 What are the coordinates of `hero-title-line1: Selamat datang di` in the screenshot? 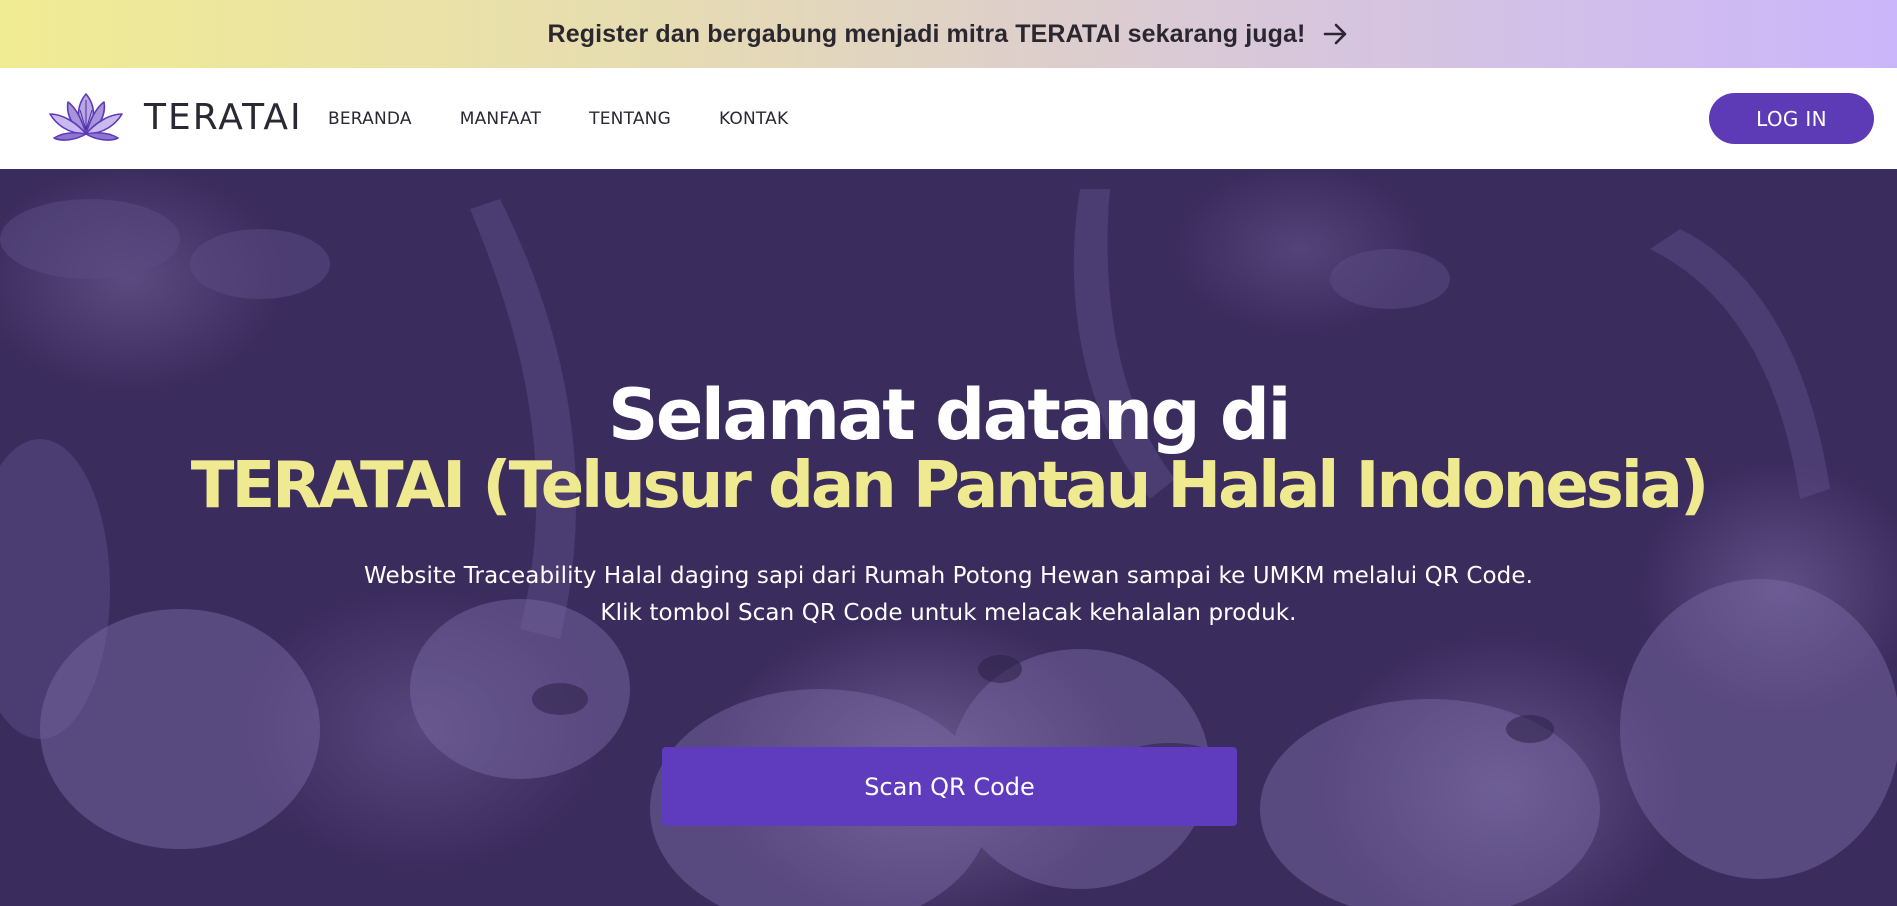 It's located at (949, 415).